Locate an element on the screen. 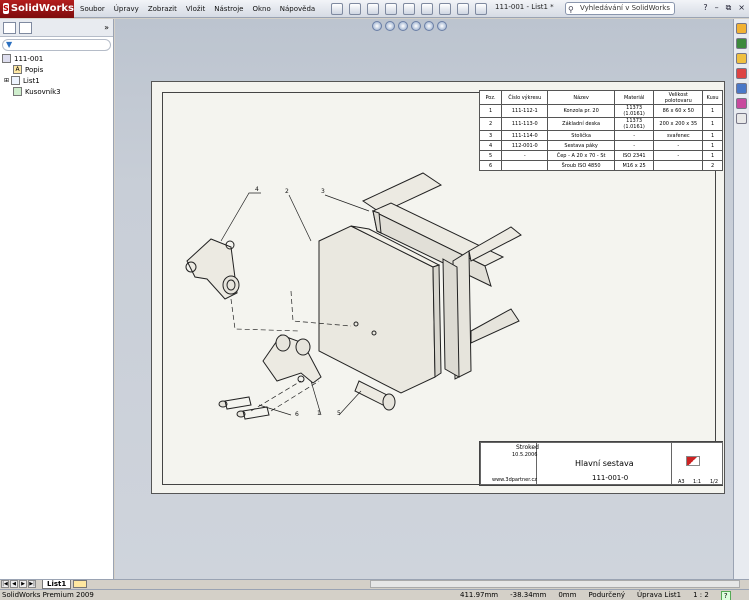 This screenshot has width=749, height=600. menu-upravy: Úpravy is located at coordinates (126, 9).